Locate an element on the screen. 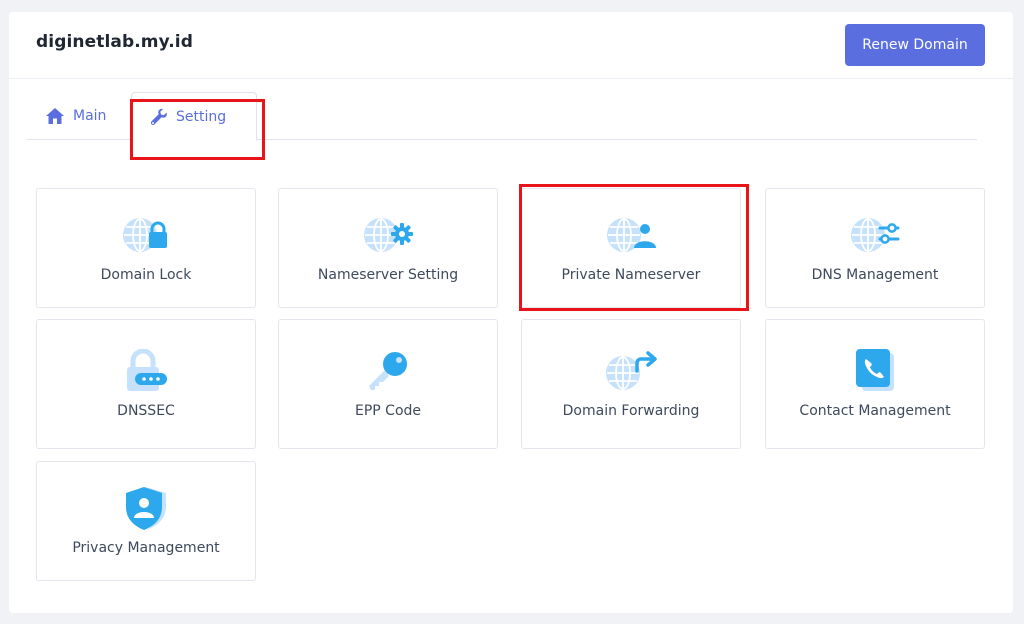 The image size is (1024, 624). tile-dns-management: DNS Management is located at coordinates (875, 248).